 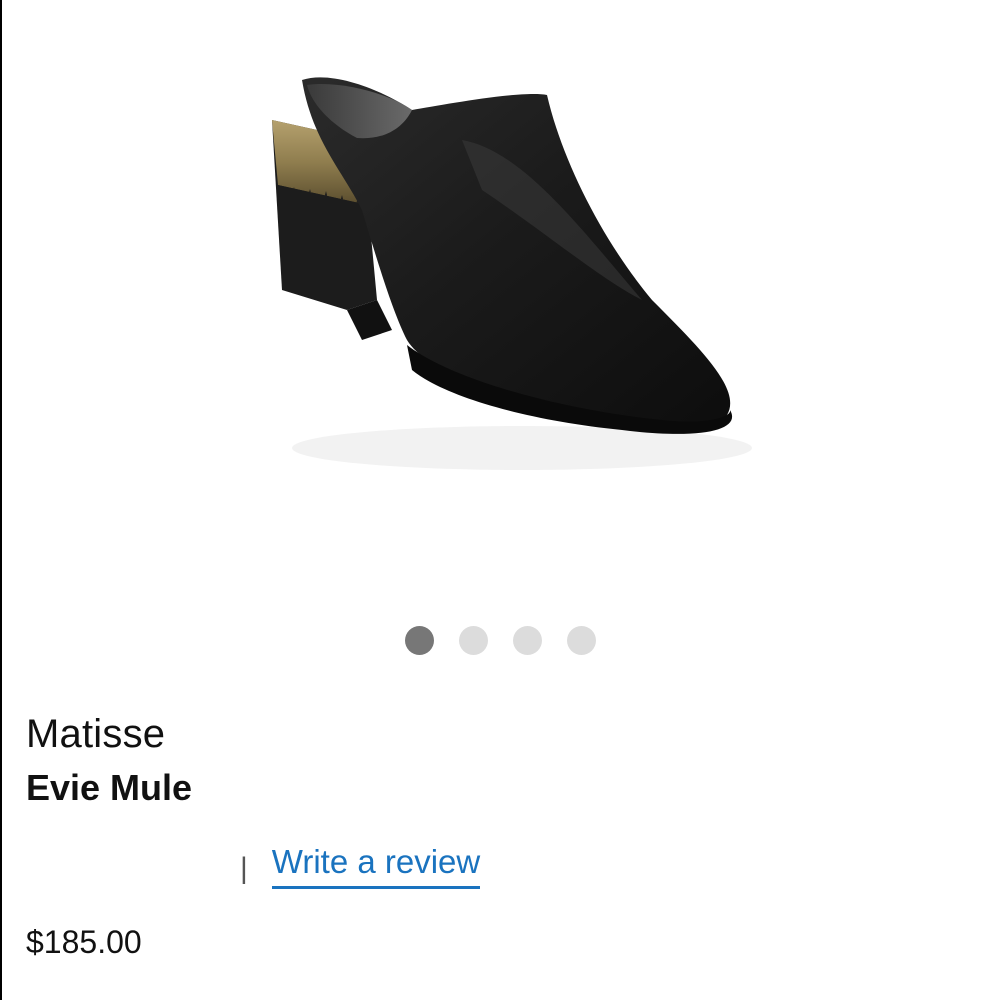 What do you see at coordinates (376, 866) in the screenshot?
I see `write-review-link: Write a review` at bounding box center [376, 866].